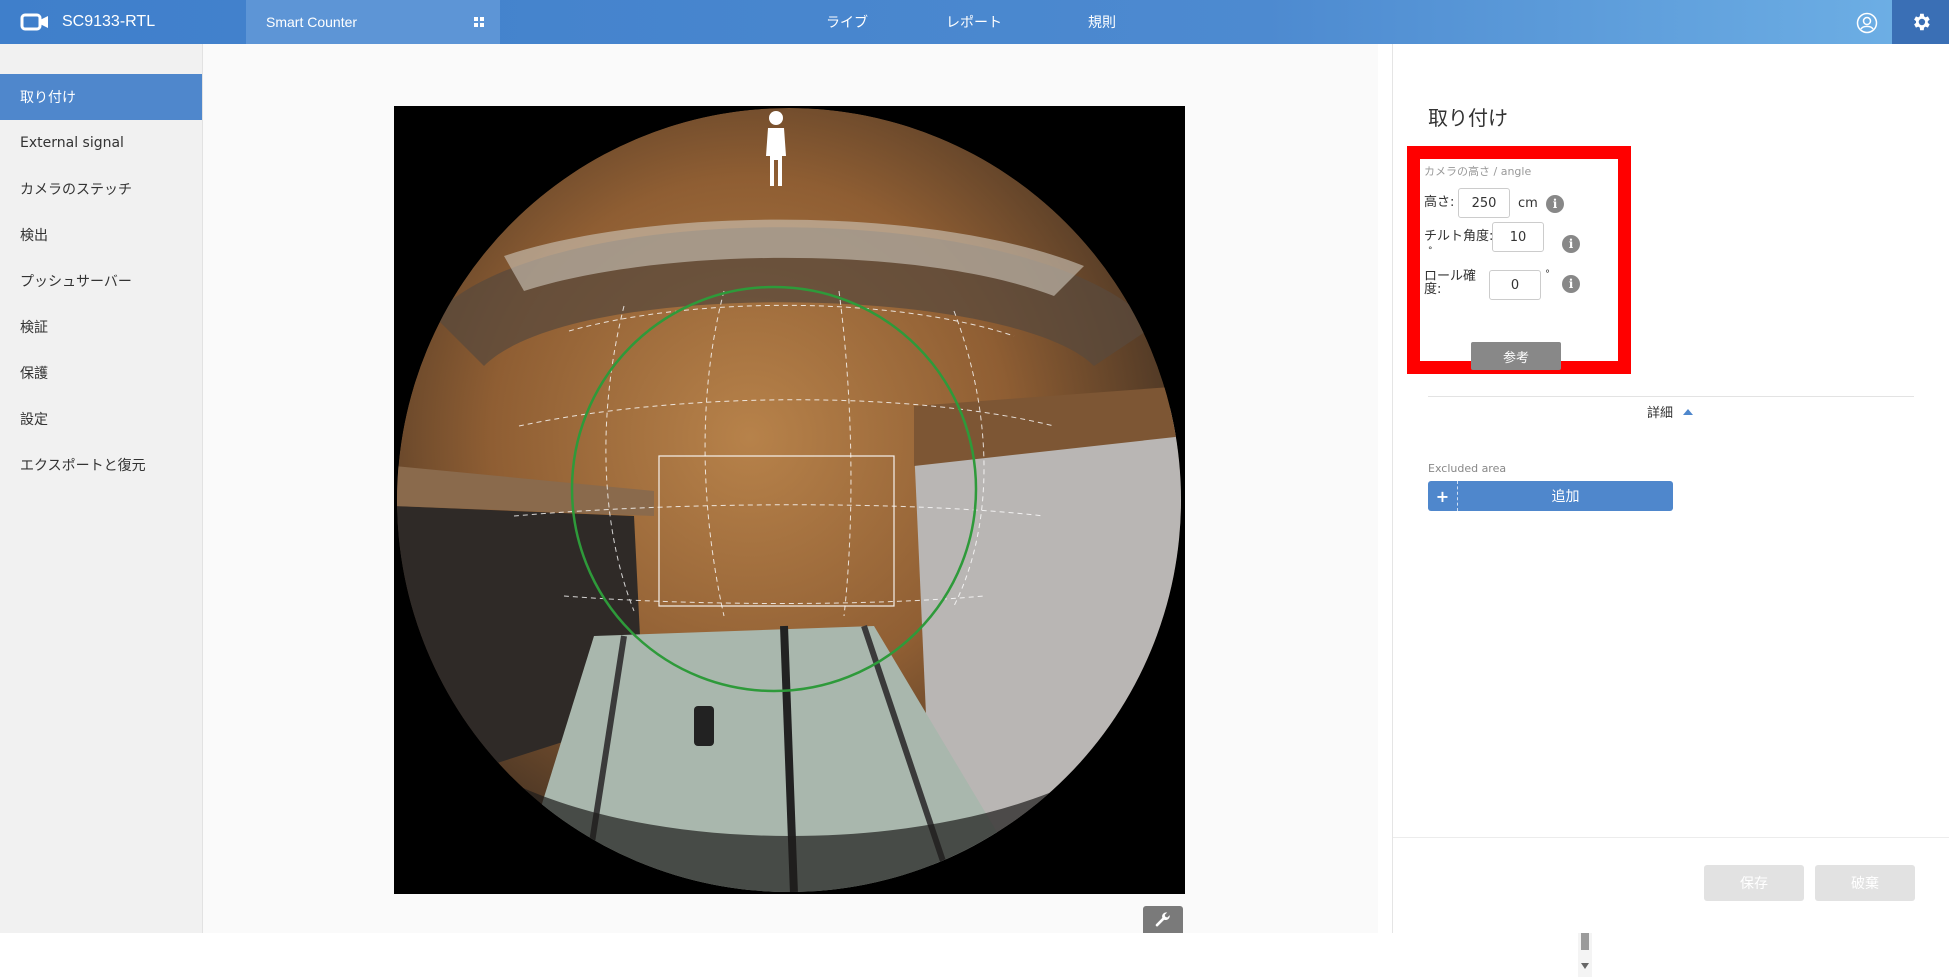 This screenshot has width=1949, height=977. What do you see at coordinates (1430, 251) in the screenshot?
I see `tilt-unit: °` at bounding box center [1430, 251].